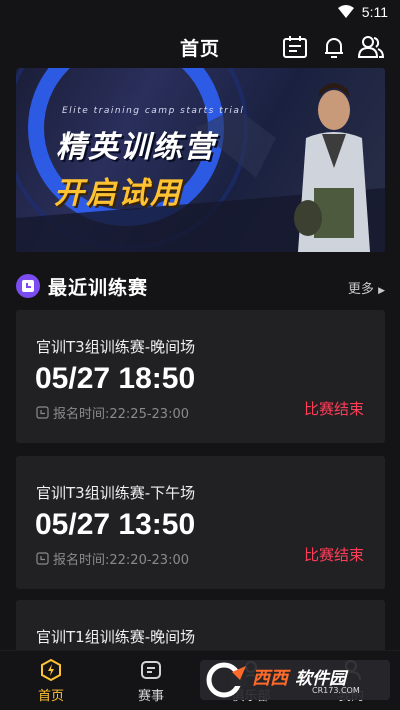 Image resolution: width=400 pixels, height=710 pixels. Describe the element at coordinates (226, 680) in the screenshot. I see `watermark-logo-icon` at that location.